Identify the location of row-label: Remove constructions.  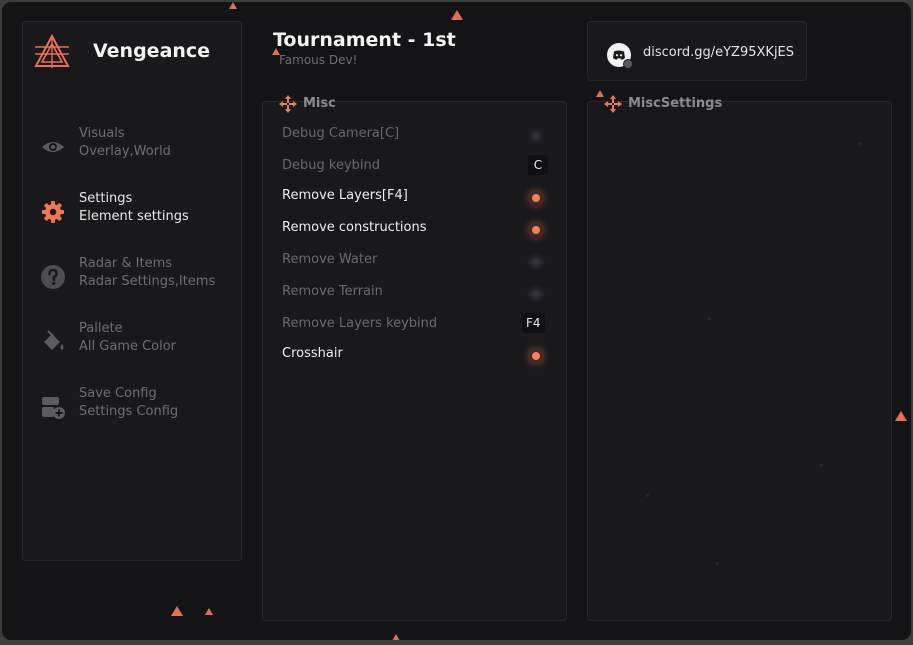
(354, 227).